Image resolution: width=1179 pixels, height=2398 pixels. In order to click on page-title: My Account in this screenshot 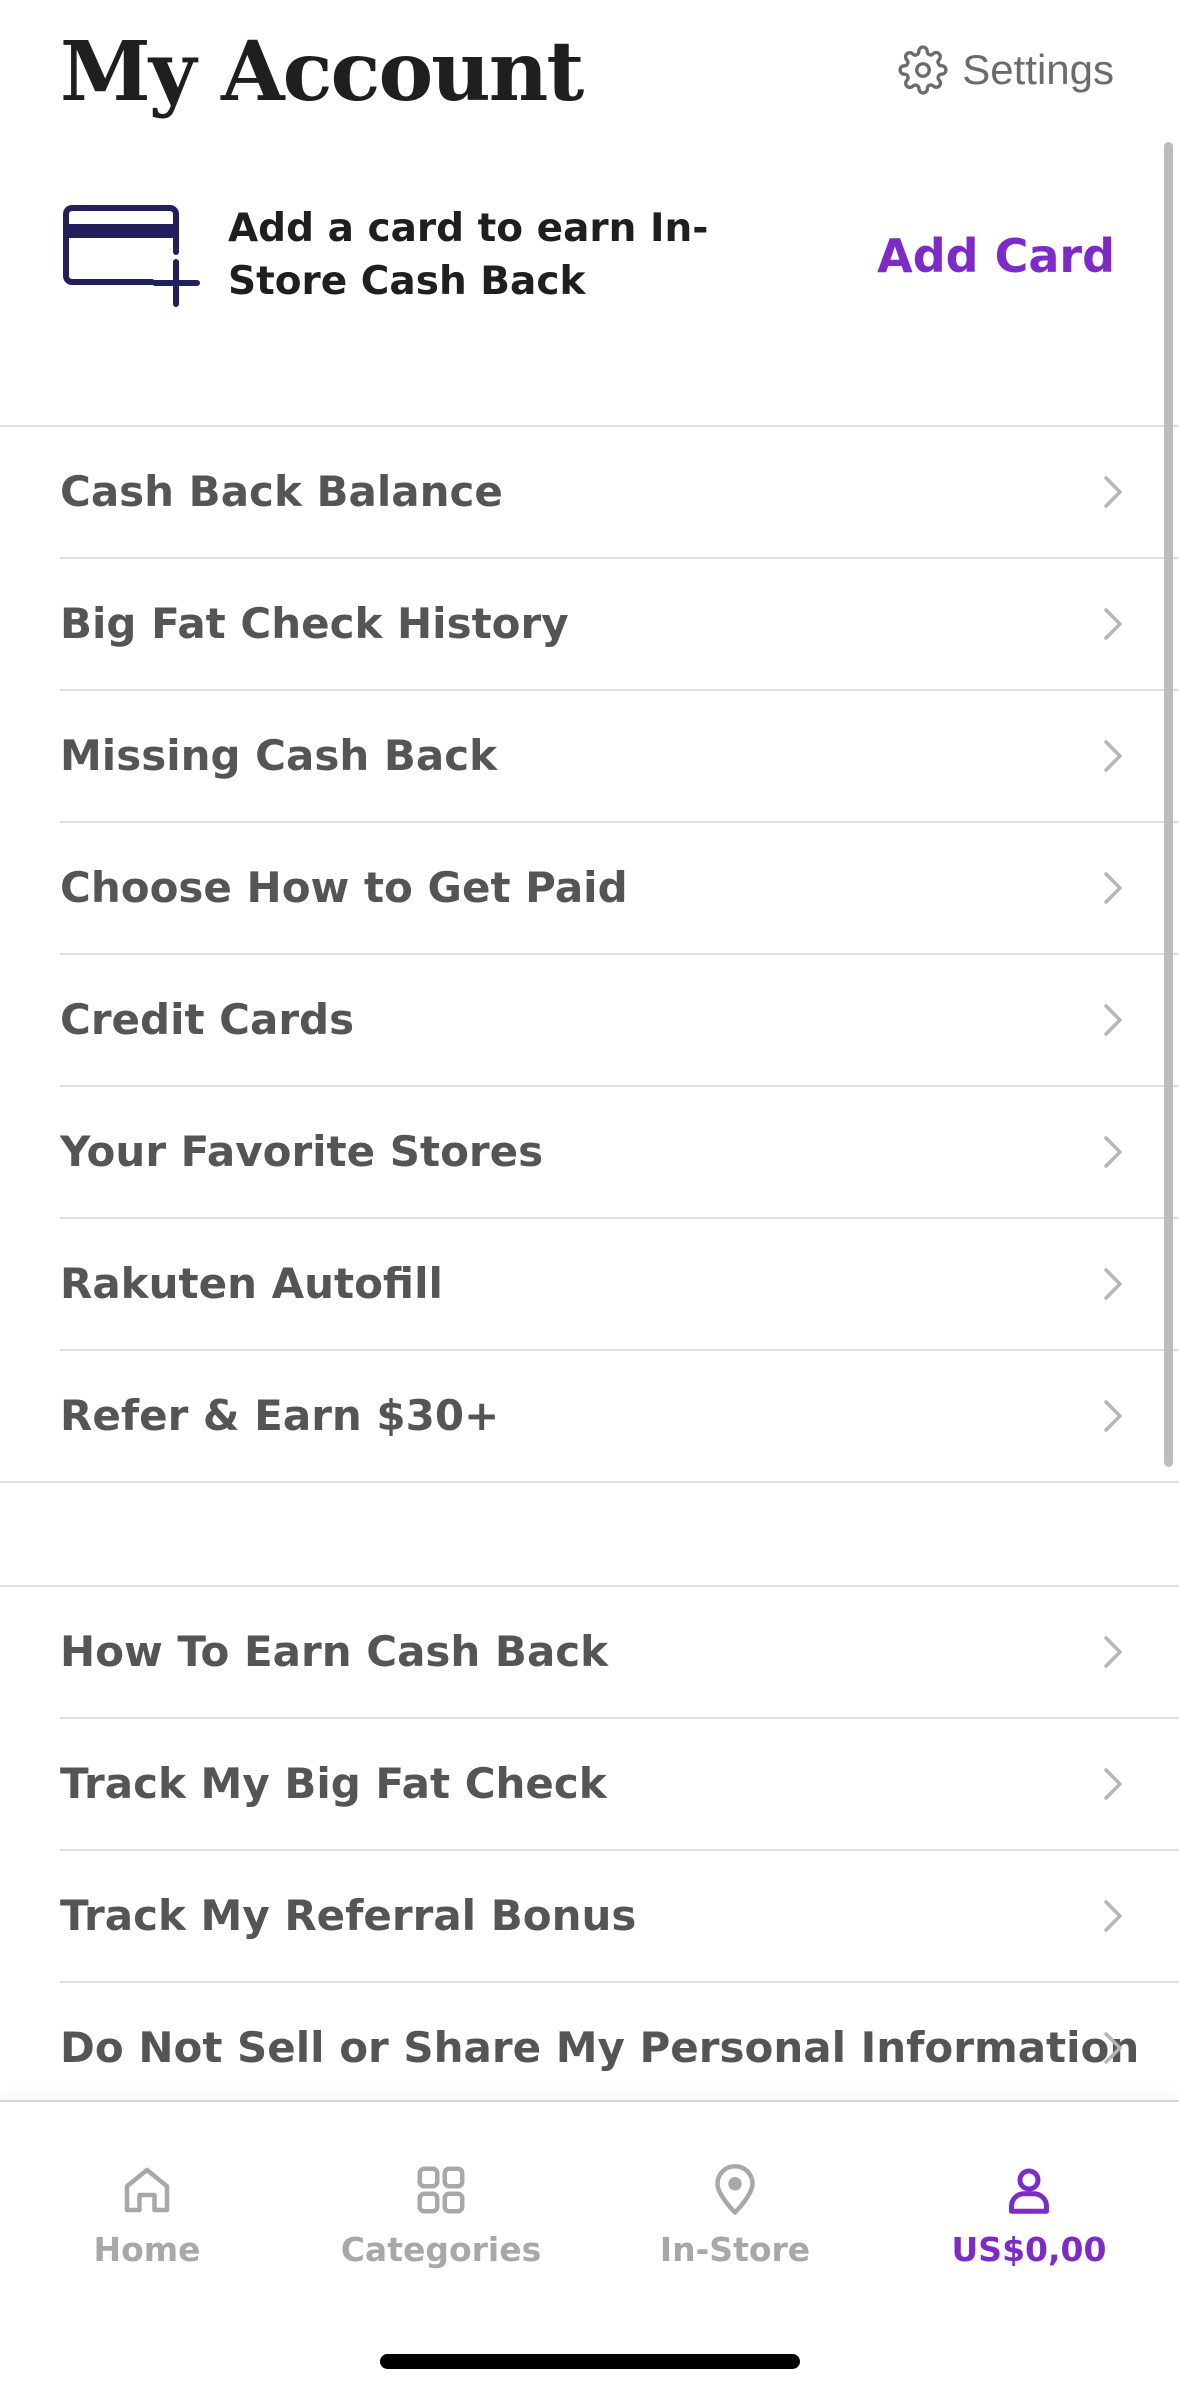, I will do `click(322, 72)`.